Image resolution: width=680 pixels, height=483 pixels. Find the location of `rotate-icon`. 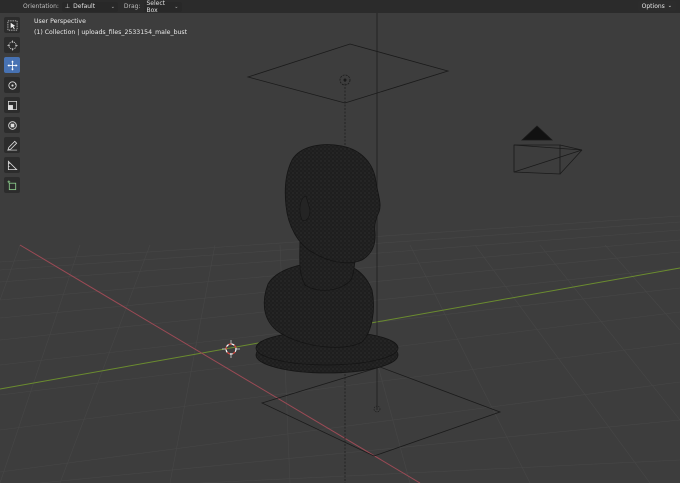

rotate-icon is located at coordinates (12, 85).